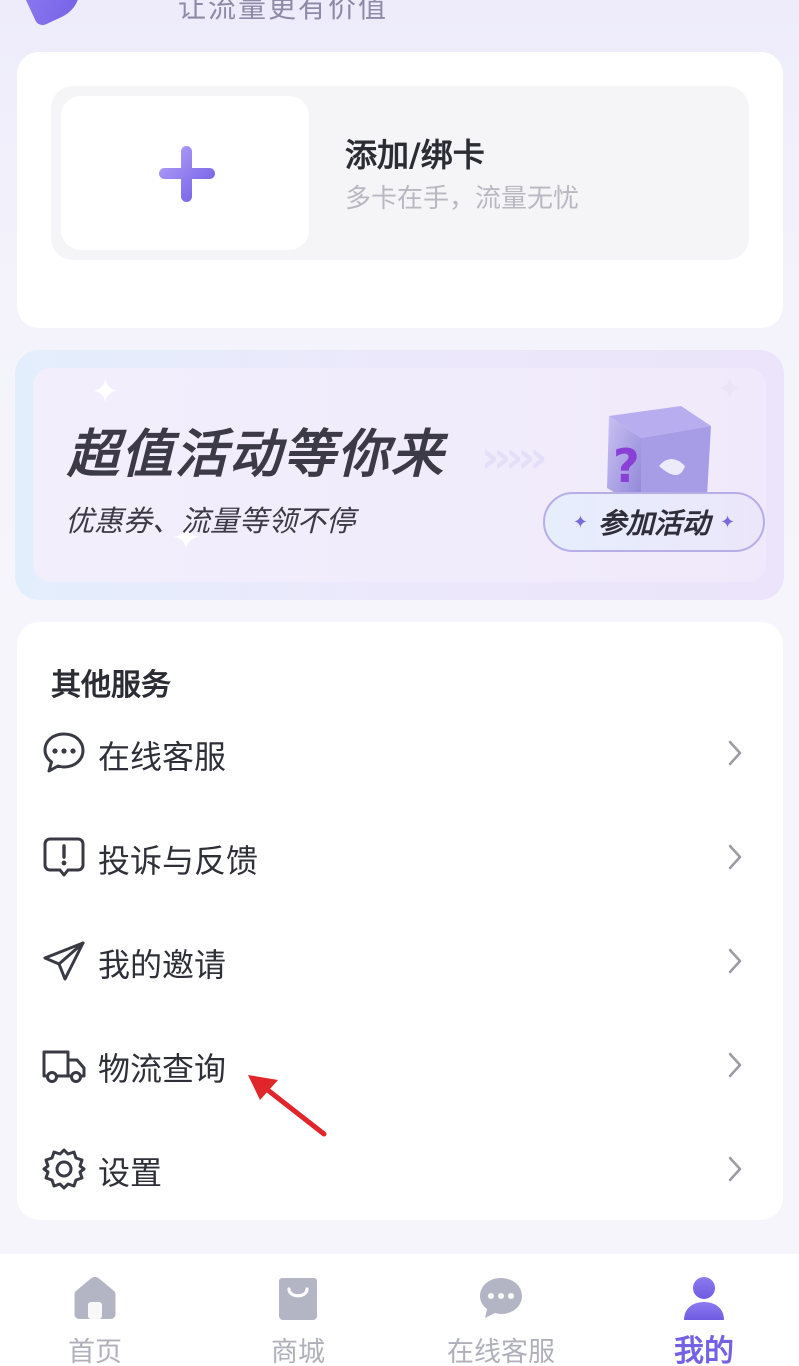 This screenshot has height=1366, width=799. What do you see at coordinates (400, 1170) in the screenshot?
I see `service-item-settings: 设置` at bounding box center [400, 1170].